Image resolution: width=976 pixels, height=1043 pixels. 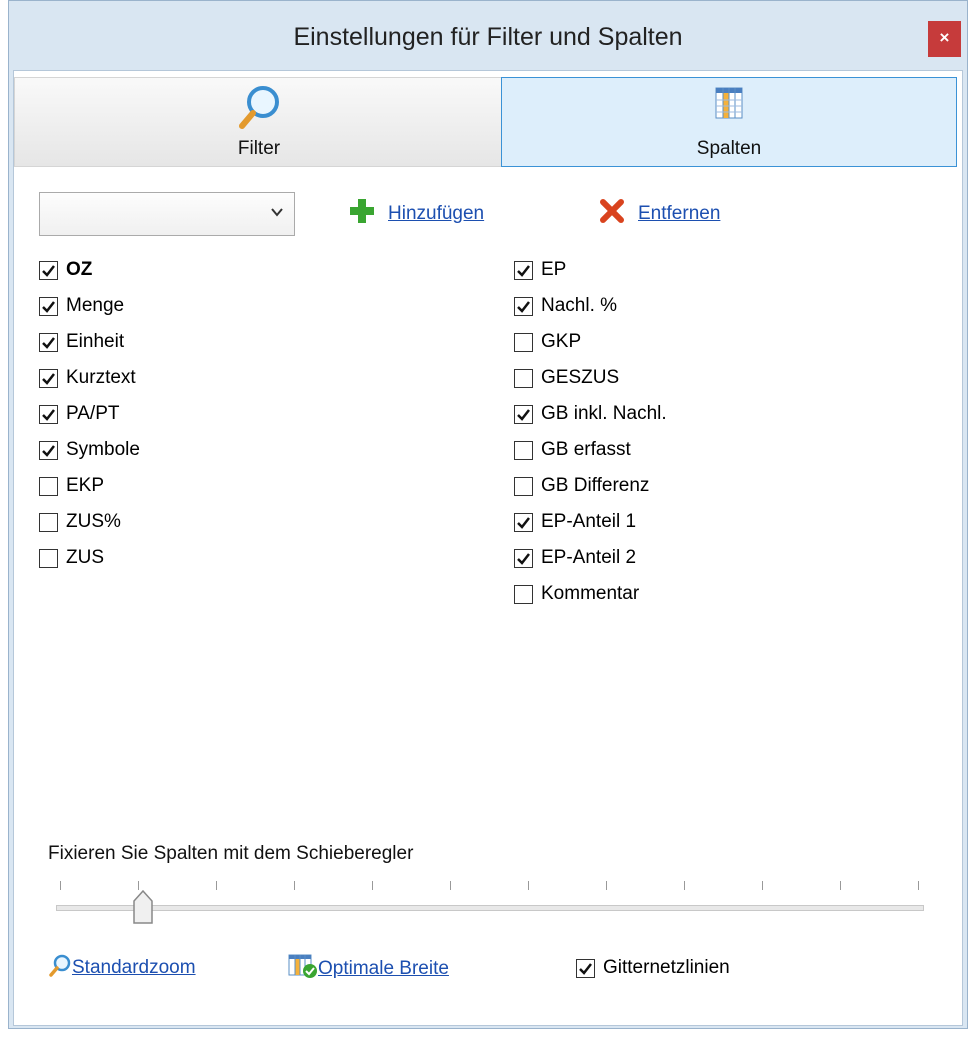 I want to click on column-option: EP-Anteil 2, so click(x=575, y=558).